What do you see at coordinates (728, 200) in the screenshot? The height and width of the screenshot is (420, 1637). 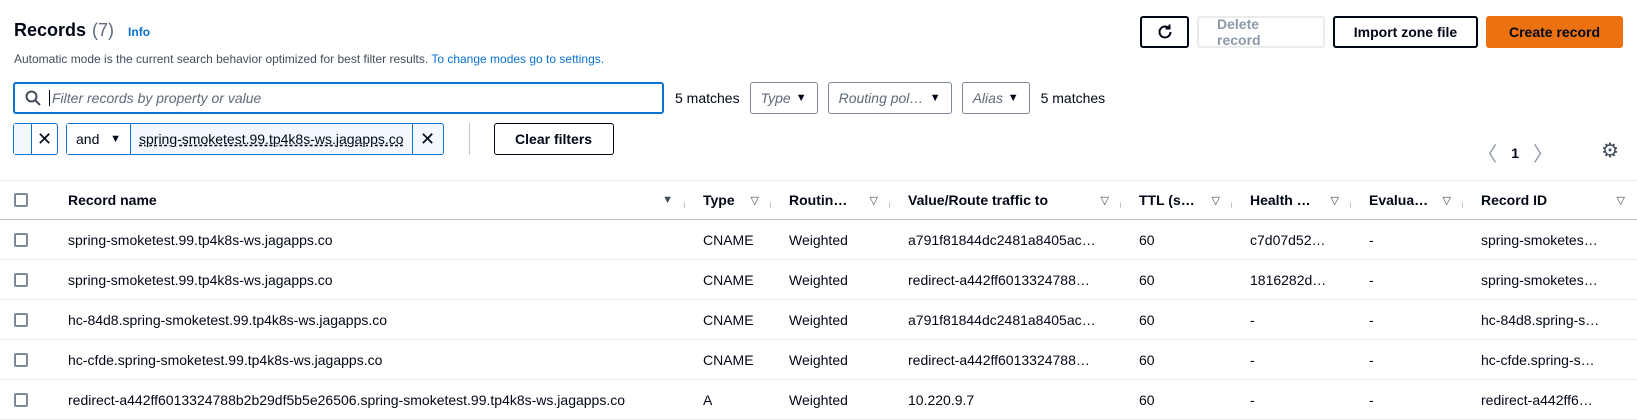 I see `column-header-type: Type ▽` at bounding box center [728, 200].